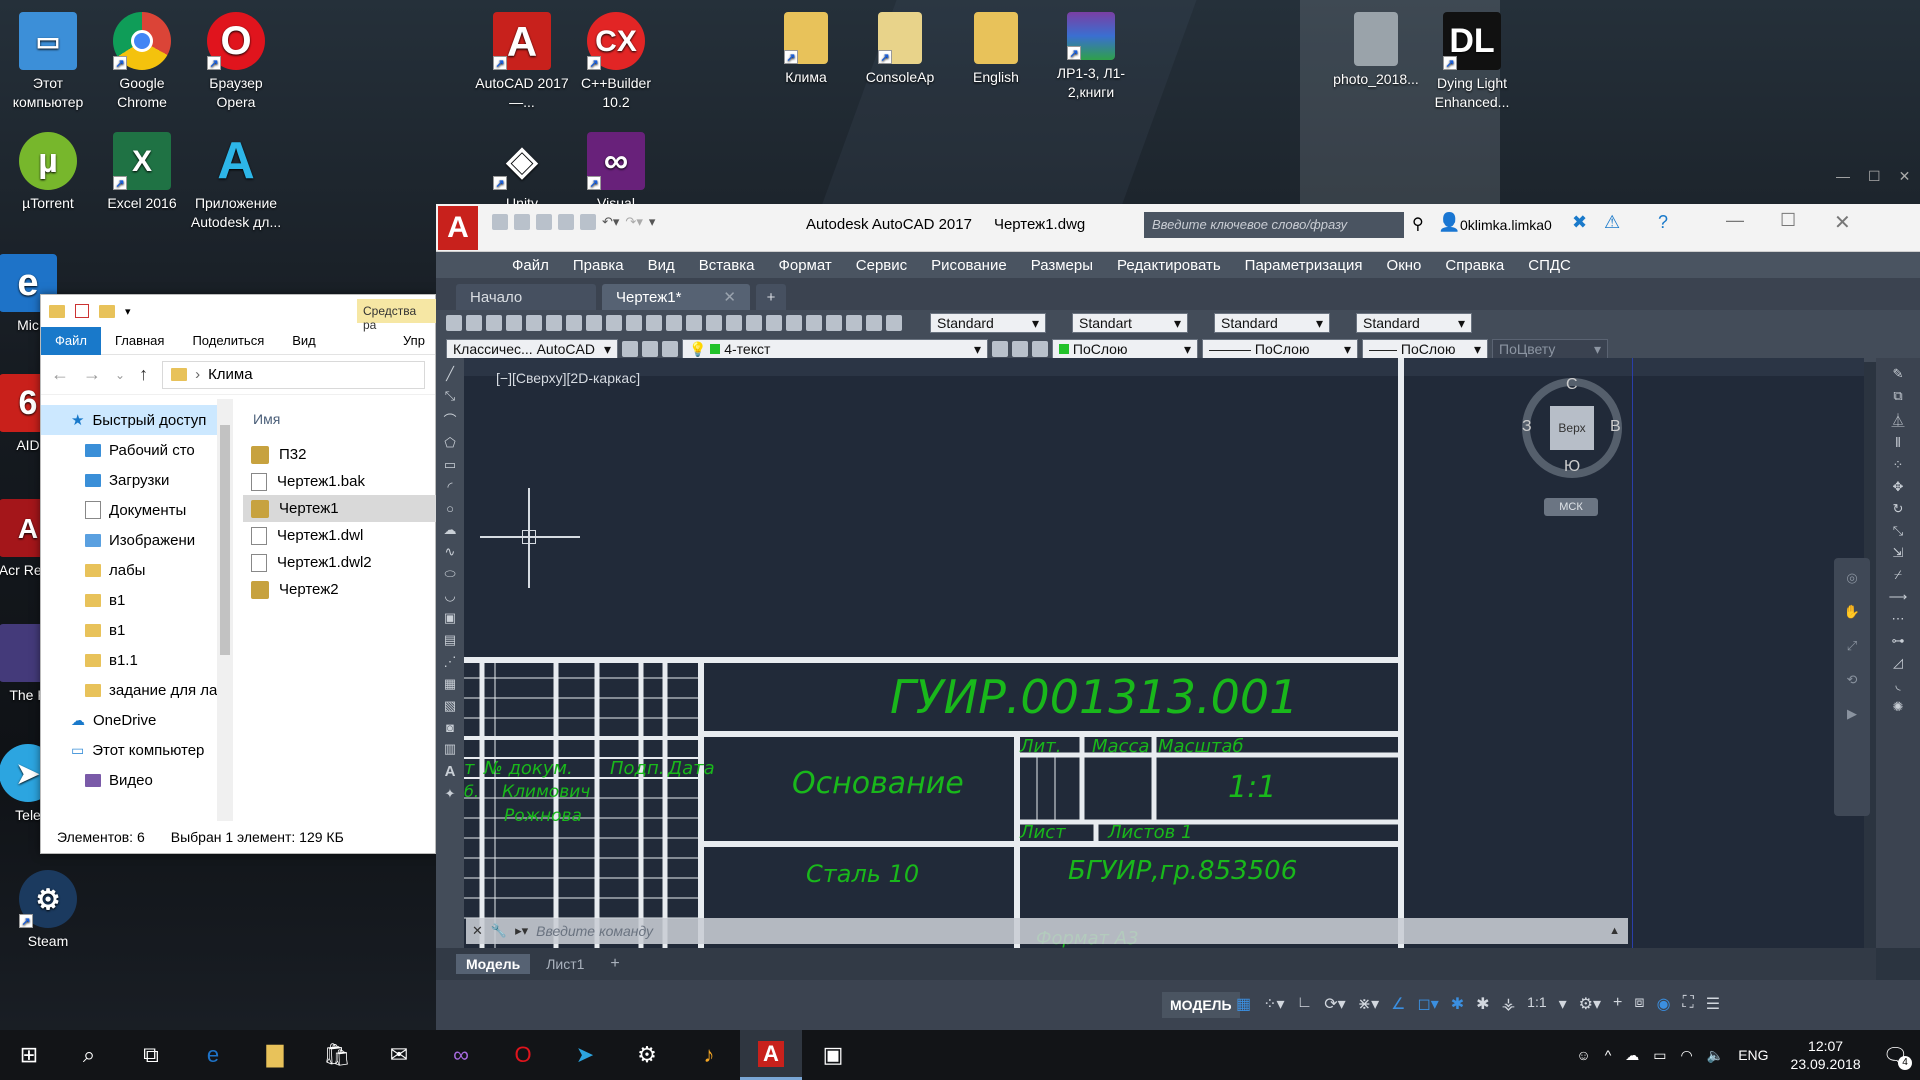 The image size is (1920, 1080). What do you see at coordinates (461, 1055) in the screenshot?
I see `taskbar-visual-studio: ∞` at bounding box center [461, 1055].